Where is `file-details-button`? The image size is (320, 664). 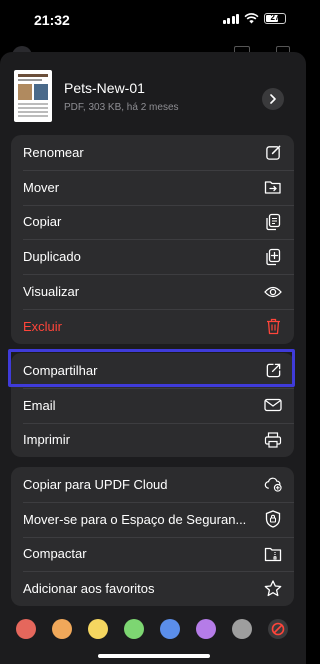
file-details-button is located at coordinates (273, 99).